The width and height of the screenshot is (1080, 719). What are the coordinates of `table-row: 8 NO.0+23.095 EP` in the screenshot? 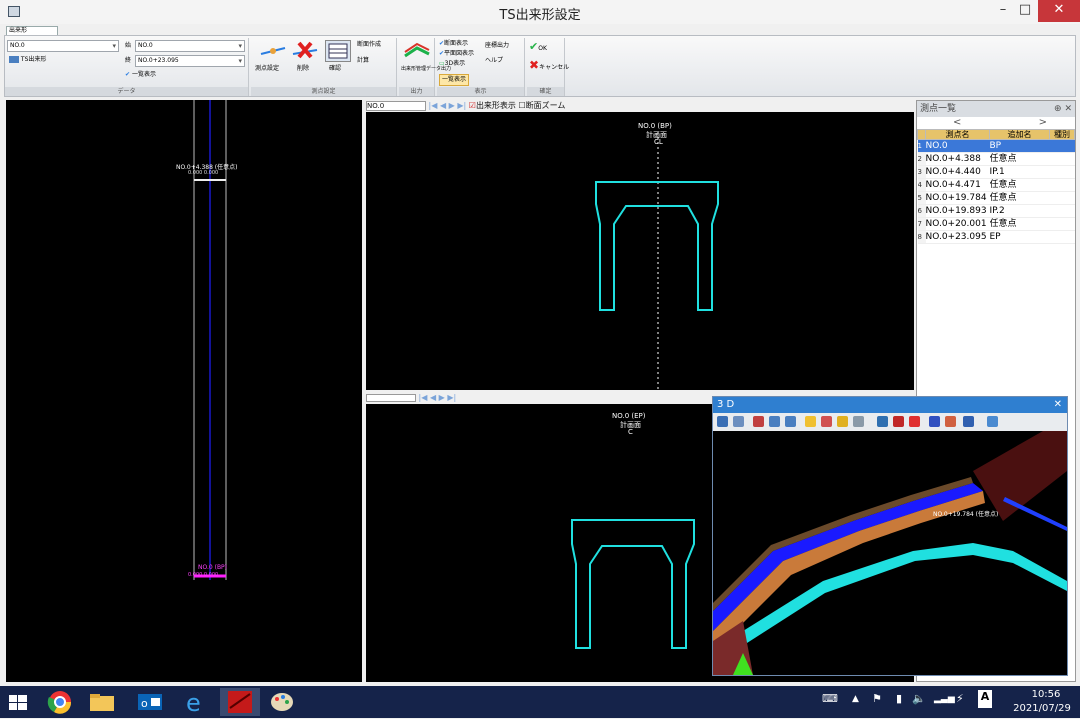 It's located at (996, 237).